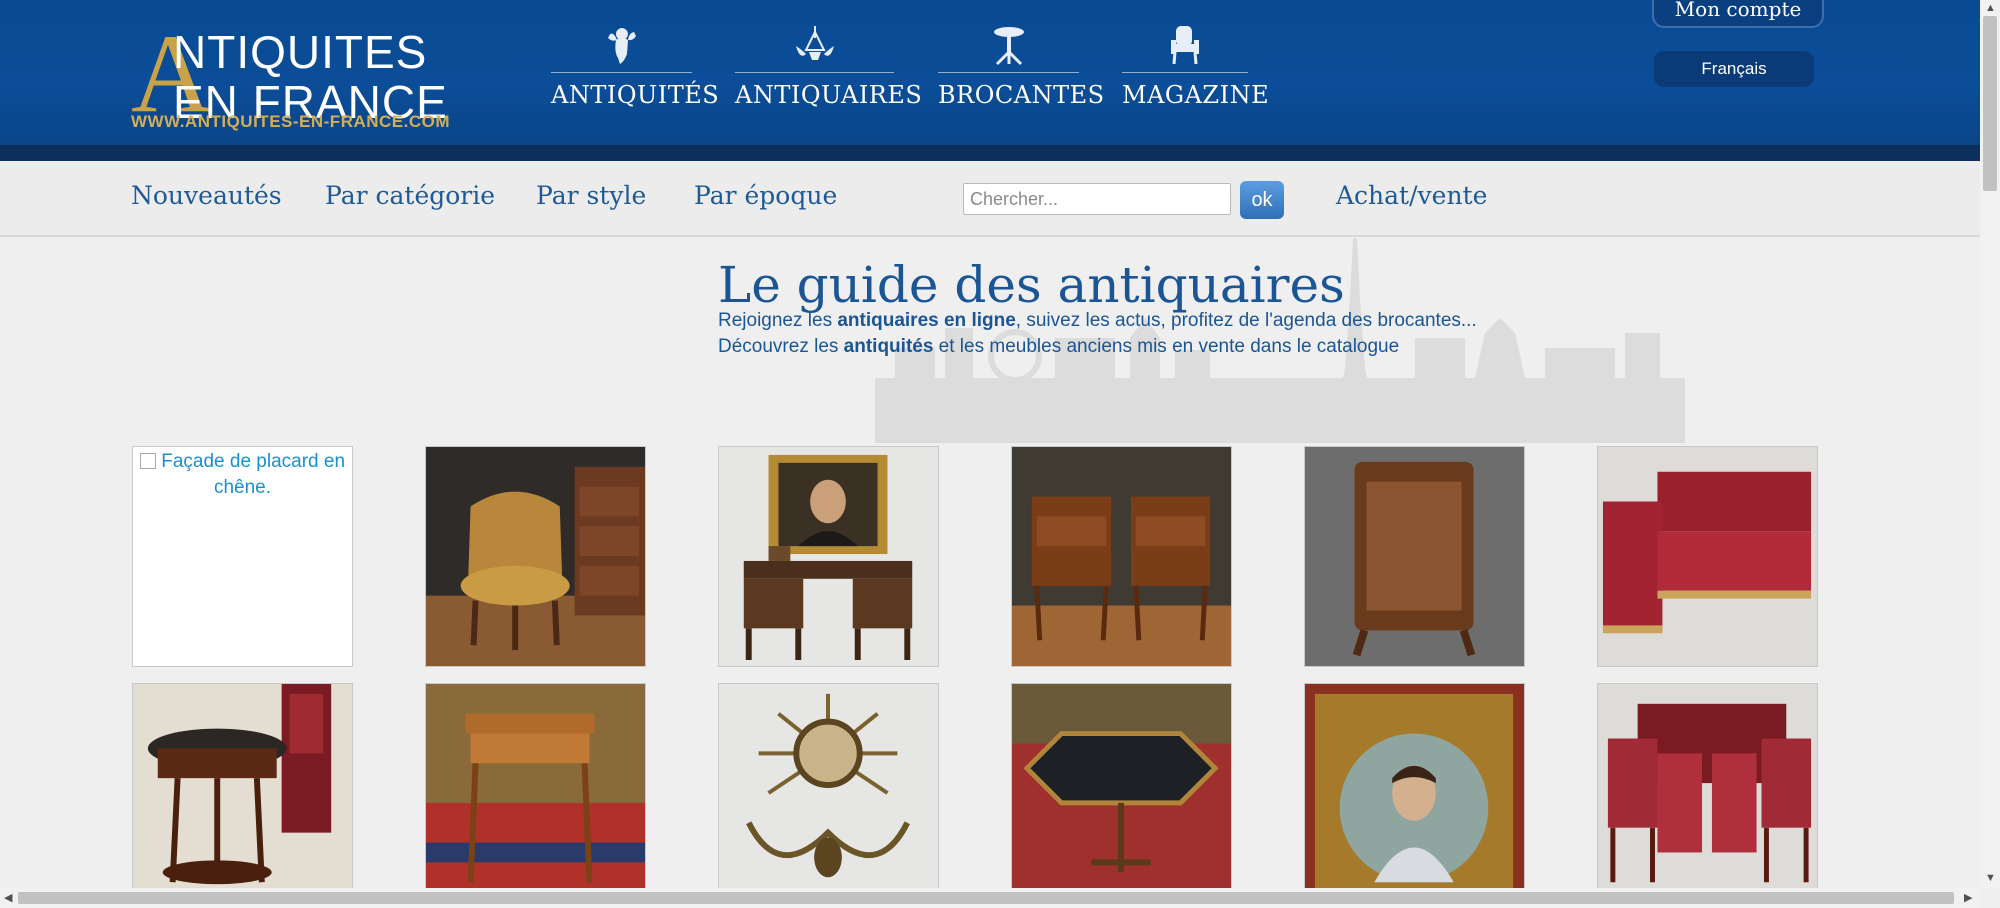 The width and height of the screenshot is (2000, 908). I want to click on gueridon-table-icon, so click(1008, 46).